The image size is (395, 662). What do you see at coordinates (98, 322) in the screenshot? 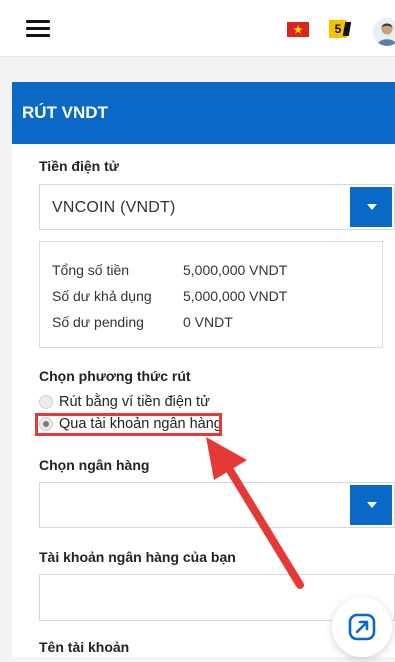
I see `info-label: Số dư pending` at bounding box center [98, 322].